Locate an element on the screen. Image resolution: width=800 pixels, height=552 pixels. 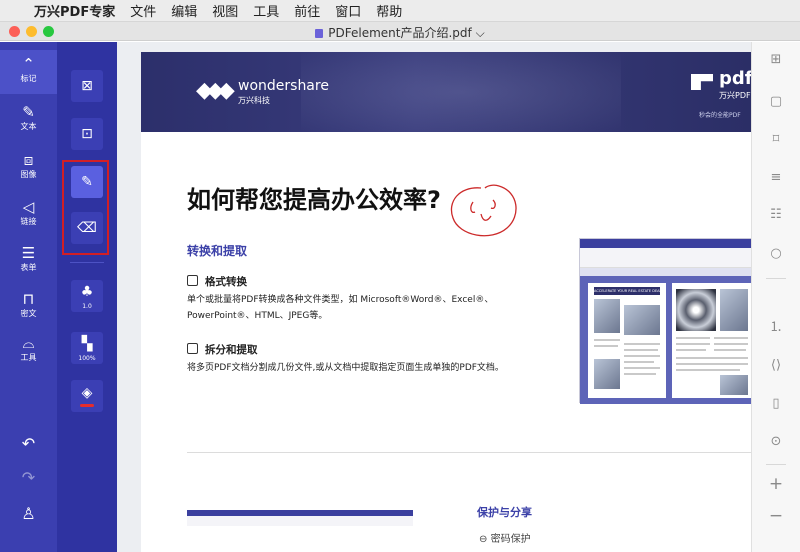
page-banner: ◆◆◆ wondershare 万兴科技 pdfe 万兴PDF 秒会的全能PDF is located at coordinates (446, 92).